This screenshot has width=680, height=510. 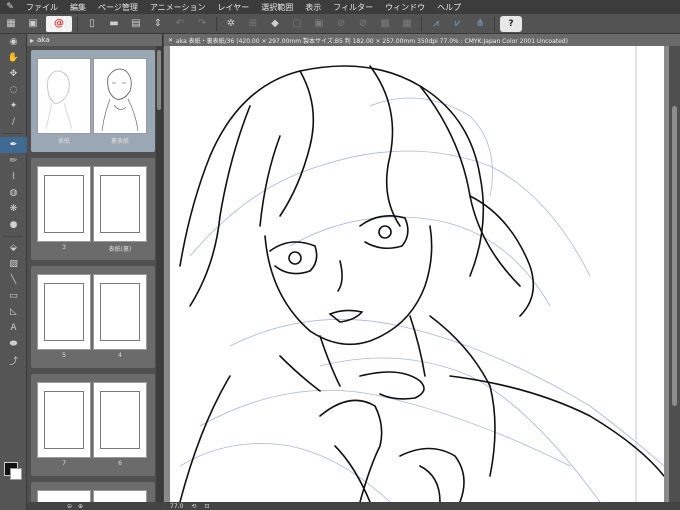 I want to click on page-label: 表紙, so click(x=63, y=141).